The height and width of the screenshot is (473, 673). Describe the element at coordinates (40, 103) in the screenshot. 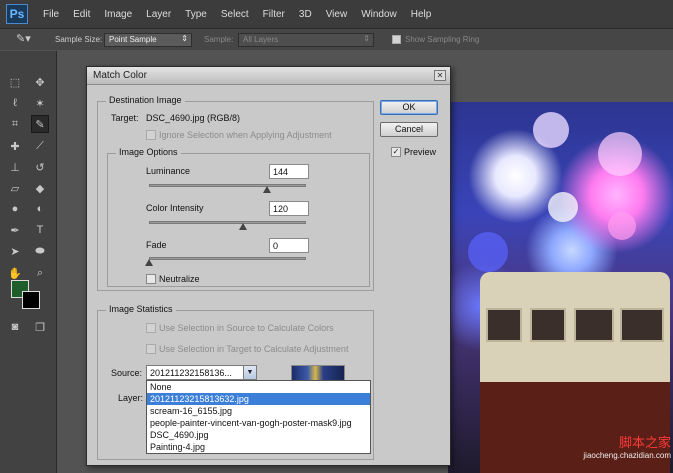

I see `magic-wand-icon: ✶` at that location.